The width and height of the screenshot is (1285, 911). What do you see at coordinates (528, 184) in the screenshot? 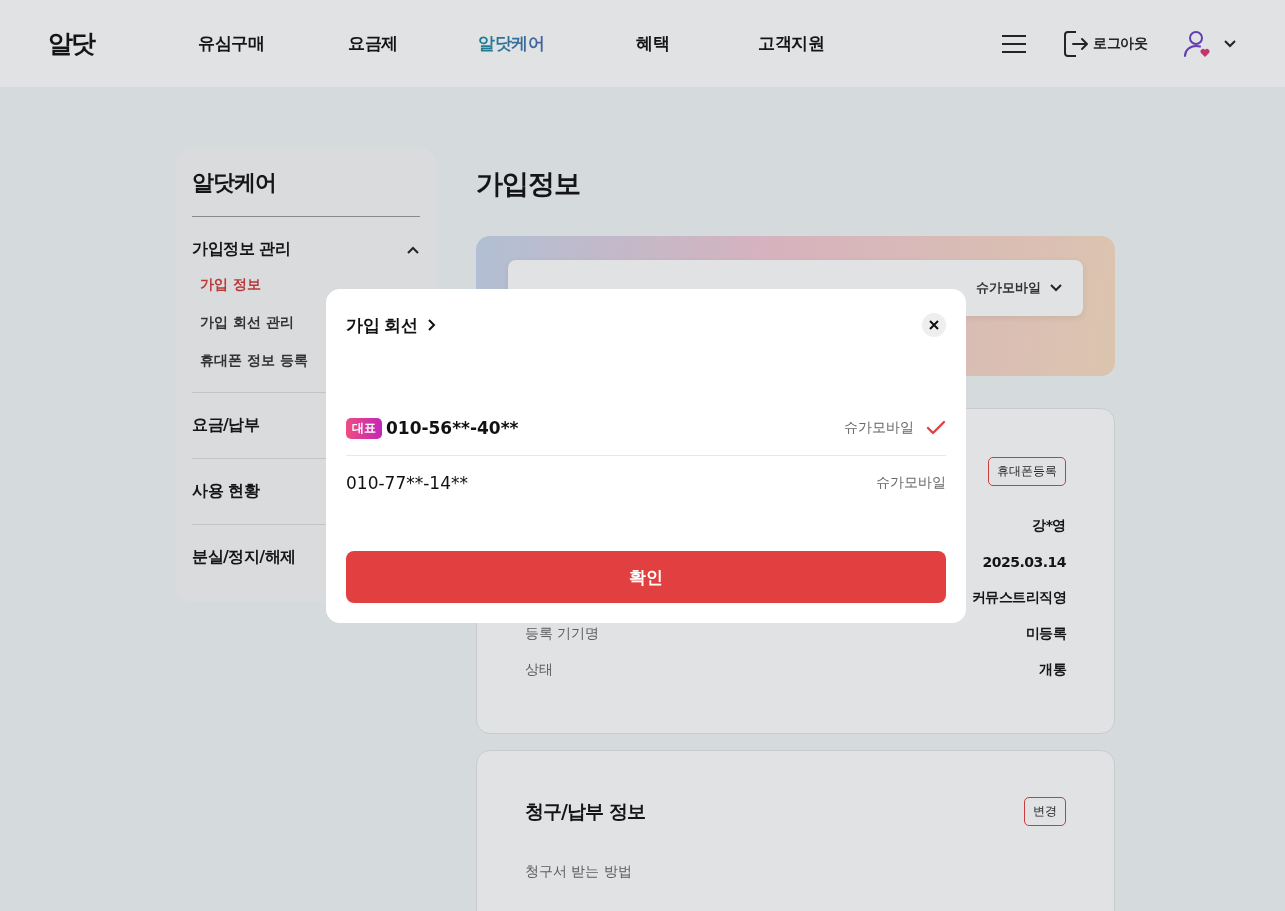
I see `page-title: 가입정보` at bounding box center [528, 184].